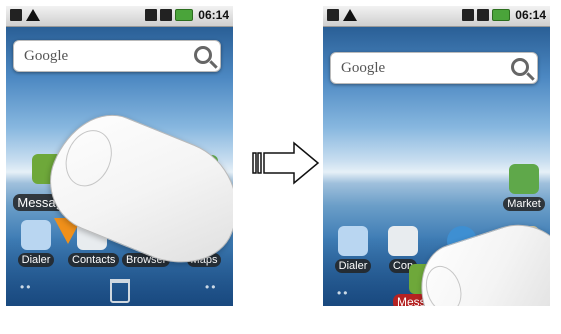 Image resolution: width=561 pixels, height=334 pixels. I want to click on transition-arrow, so click(287, 163).